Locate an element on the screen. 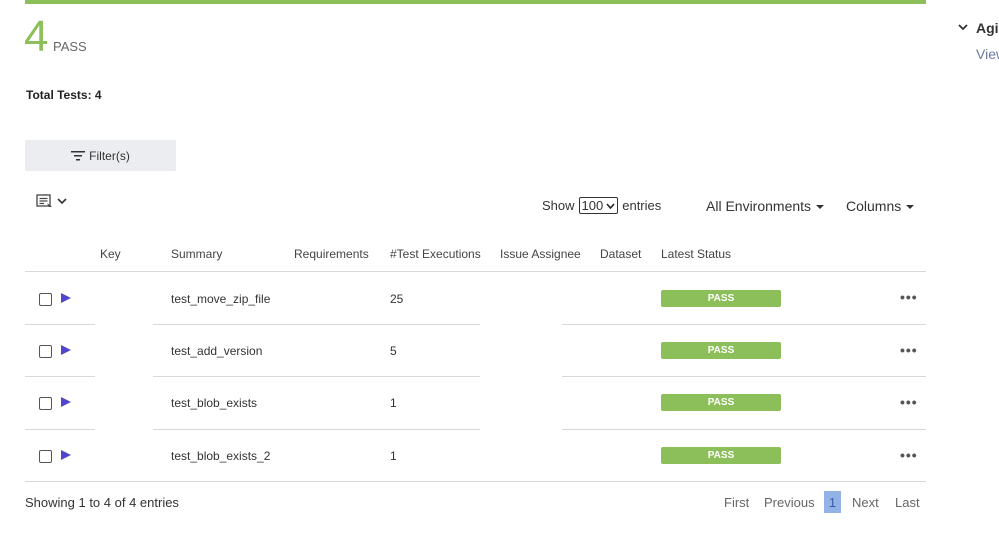  entries-info: Showing 1 to 4 of 4 entries is located at coordinates (102, 502).